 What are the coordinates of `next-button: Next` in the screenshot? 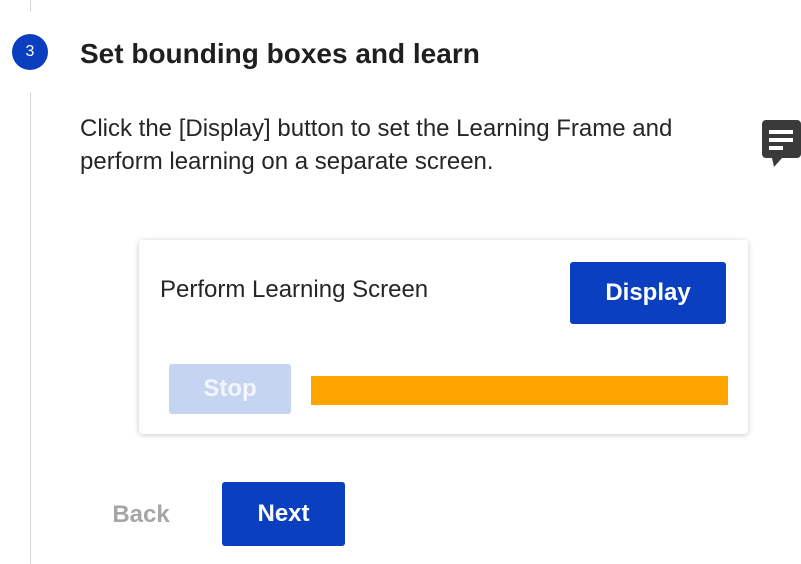 It's located at (283, 514).